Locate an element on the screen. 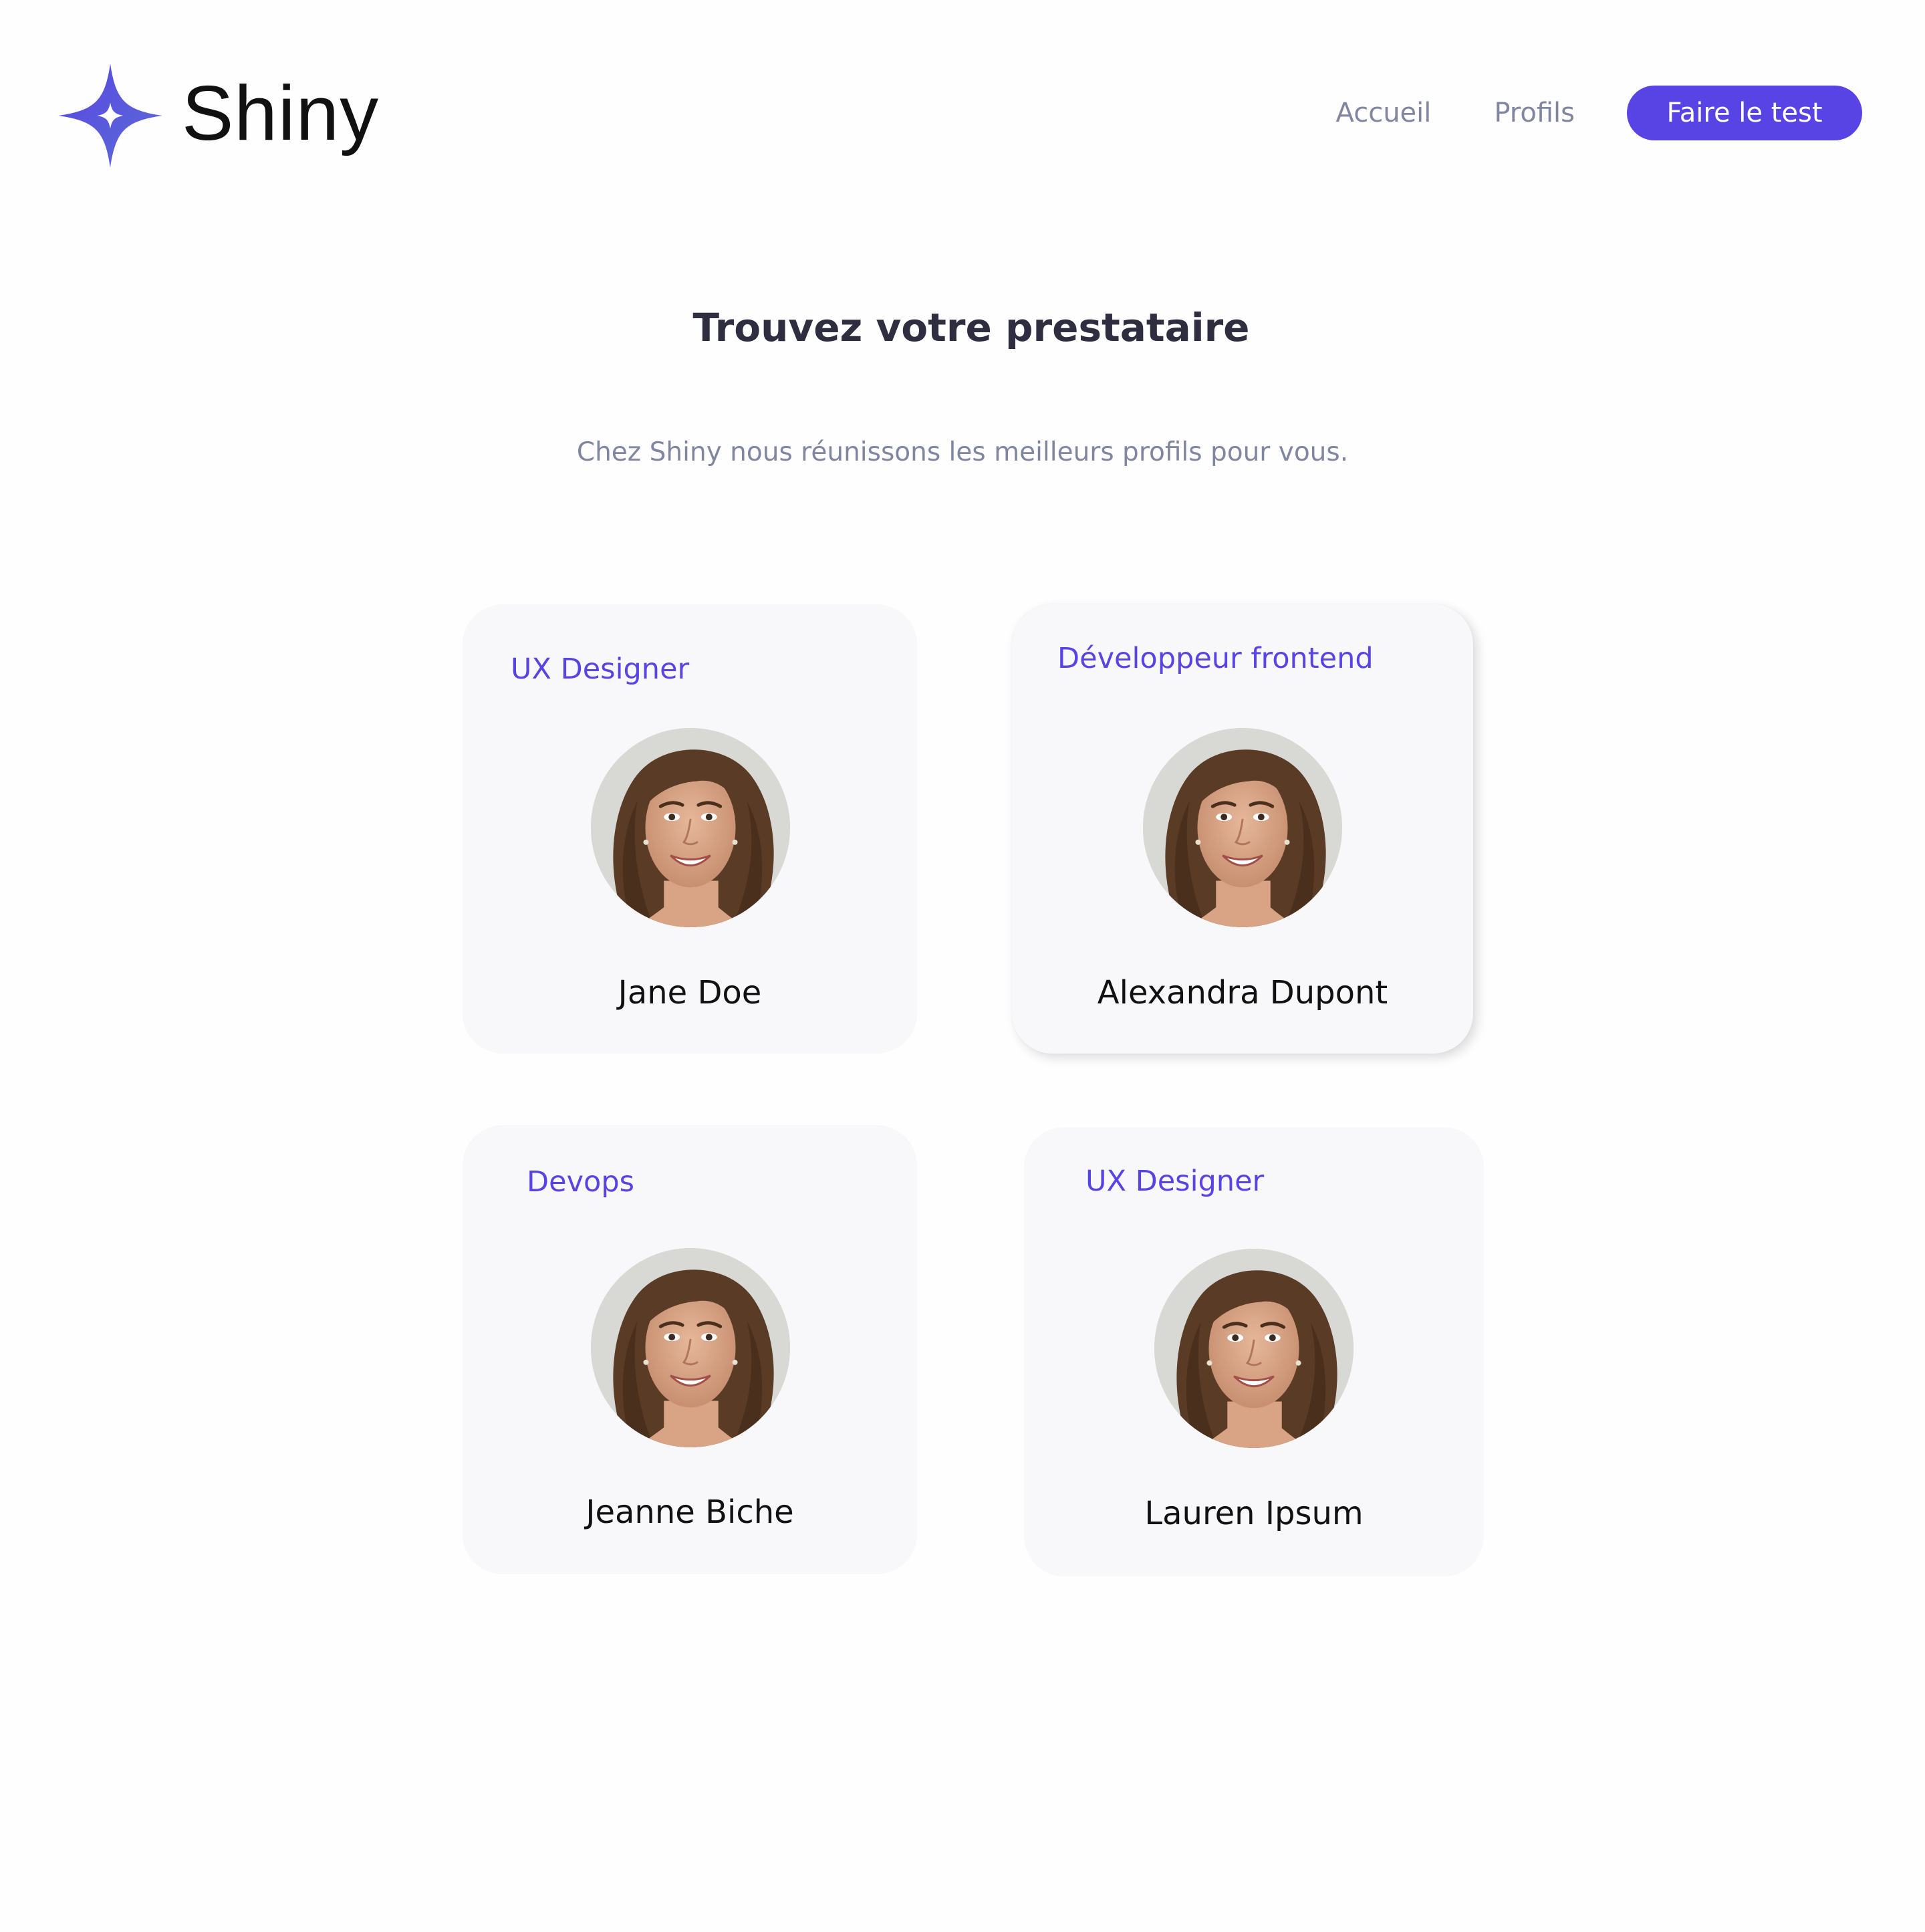 The image size is (1925, 1932). brand-name: Shiny is located at coordinates (281, 113).